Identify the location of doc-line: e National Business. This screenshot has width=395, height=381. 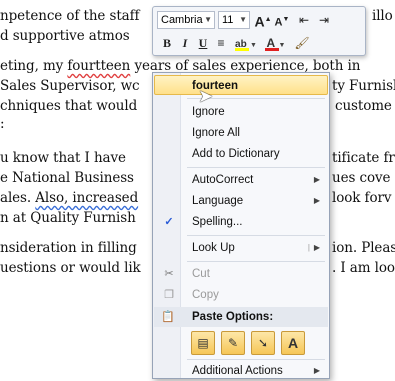
(67, 178).